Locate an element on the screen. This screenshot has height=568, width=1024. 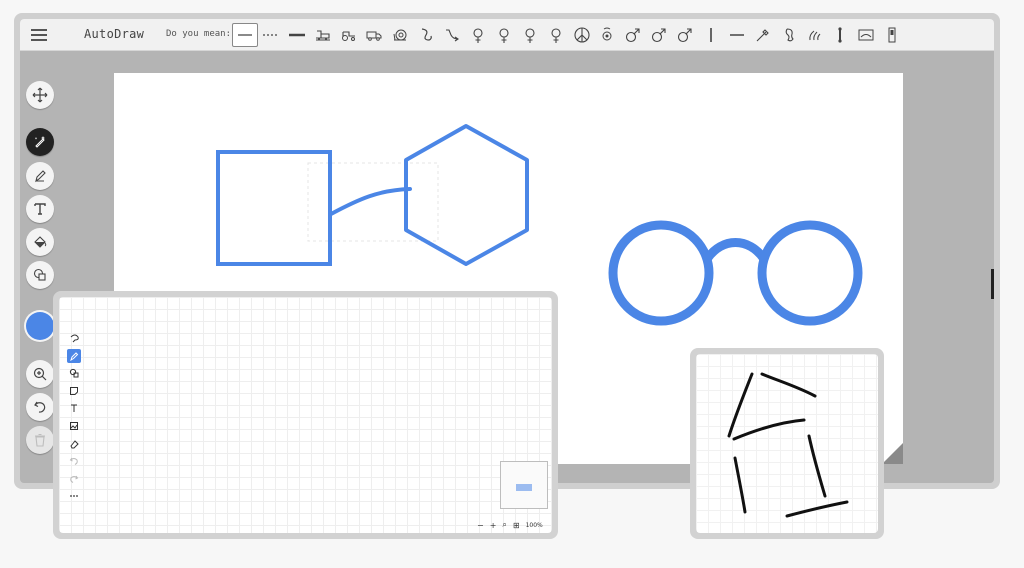
hand-icon is located at coordinates (814, 35).